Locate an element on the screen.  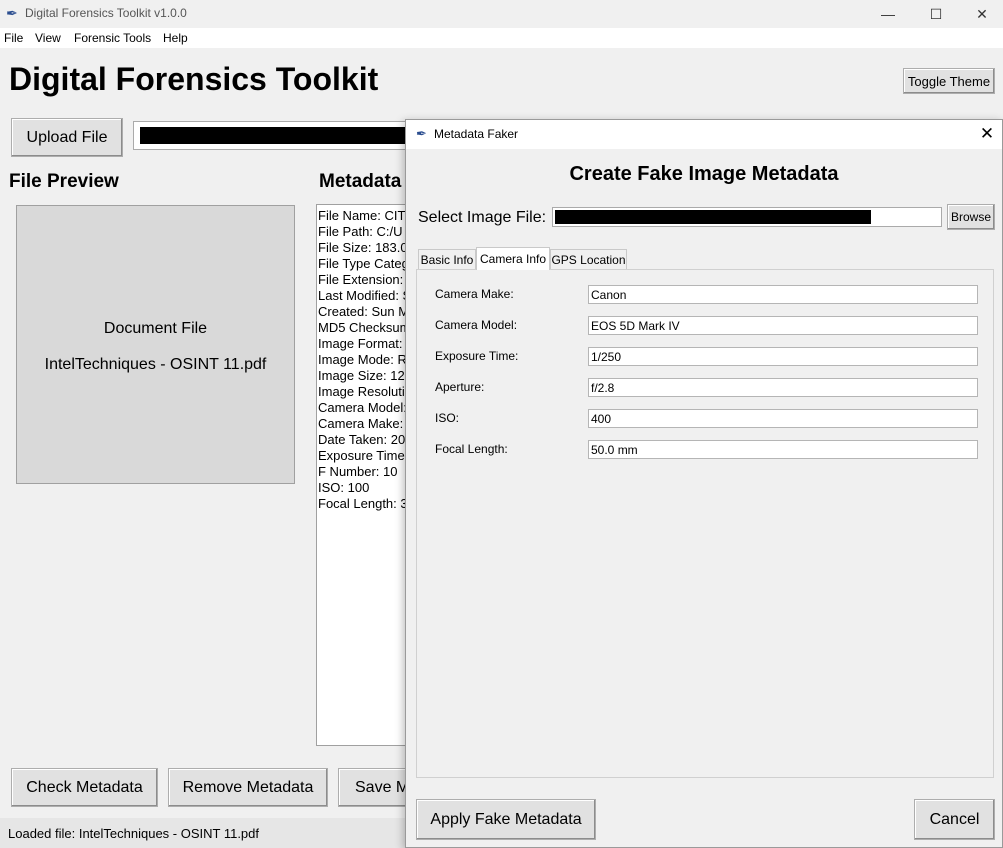
apply-fake-metadata-button: Apply Fake Metadata is located at coordinates (506, 819).